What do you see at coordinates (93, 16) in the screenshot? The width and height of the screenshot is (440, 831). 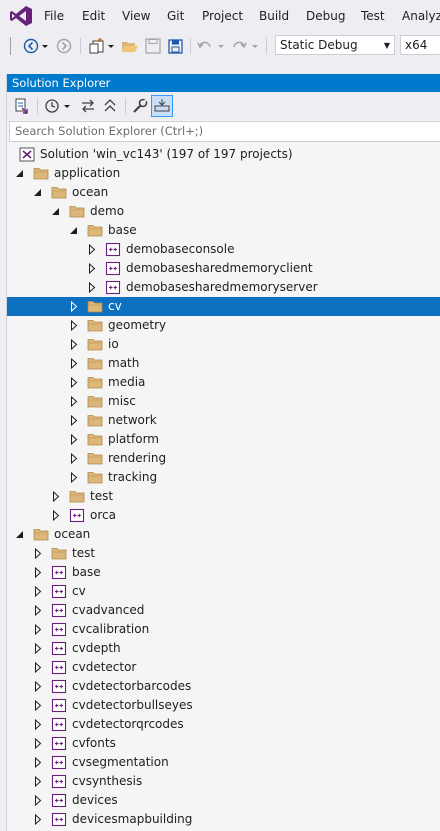 I see `menu-edit: Edit` at bounding box center [93, 16].